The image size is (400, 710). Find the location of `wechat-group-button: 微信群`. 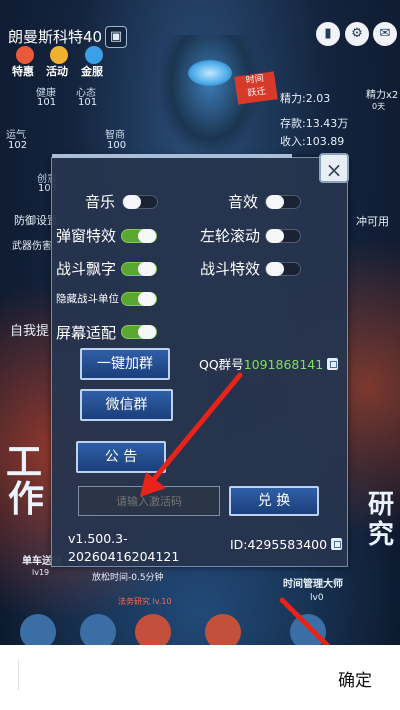

wechat-group-button: 微信群 is located at coordinates (126, 405).